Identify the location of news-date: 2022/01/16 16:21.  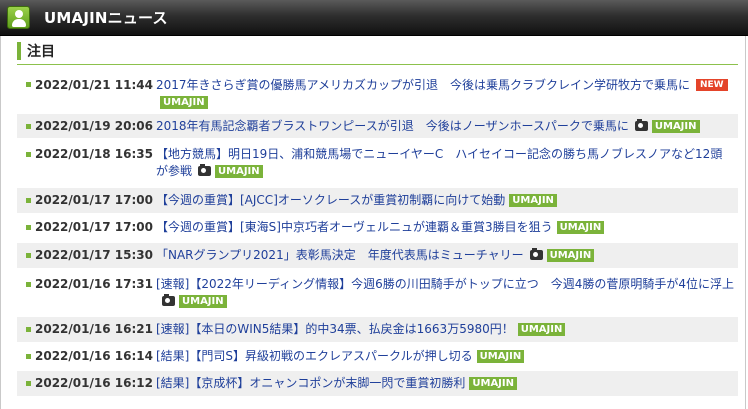
(94, 329).